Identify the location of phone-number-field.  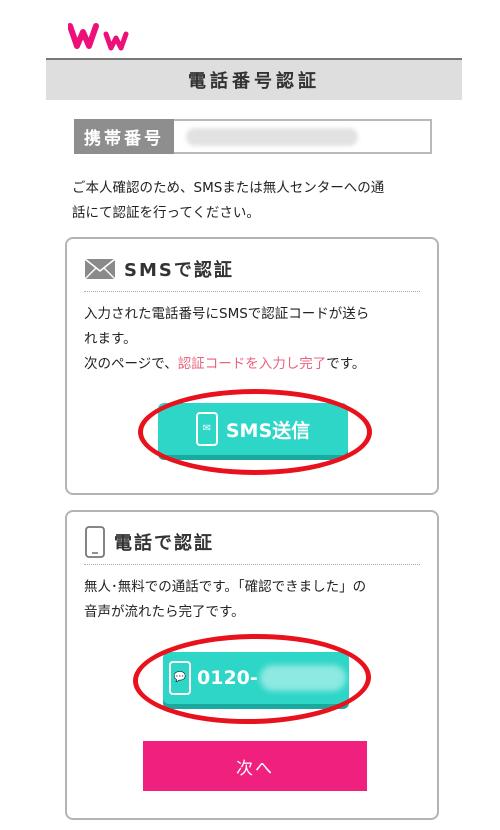
(303, 136).